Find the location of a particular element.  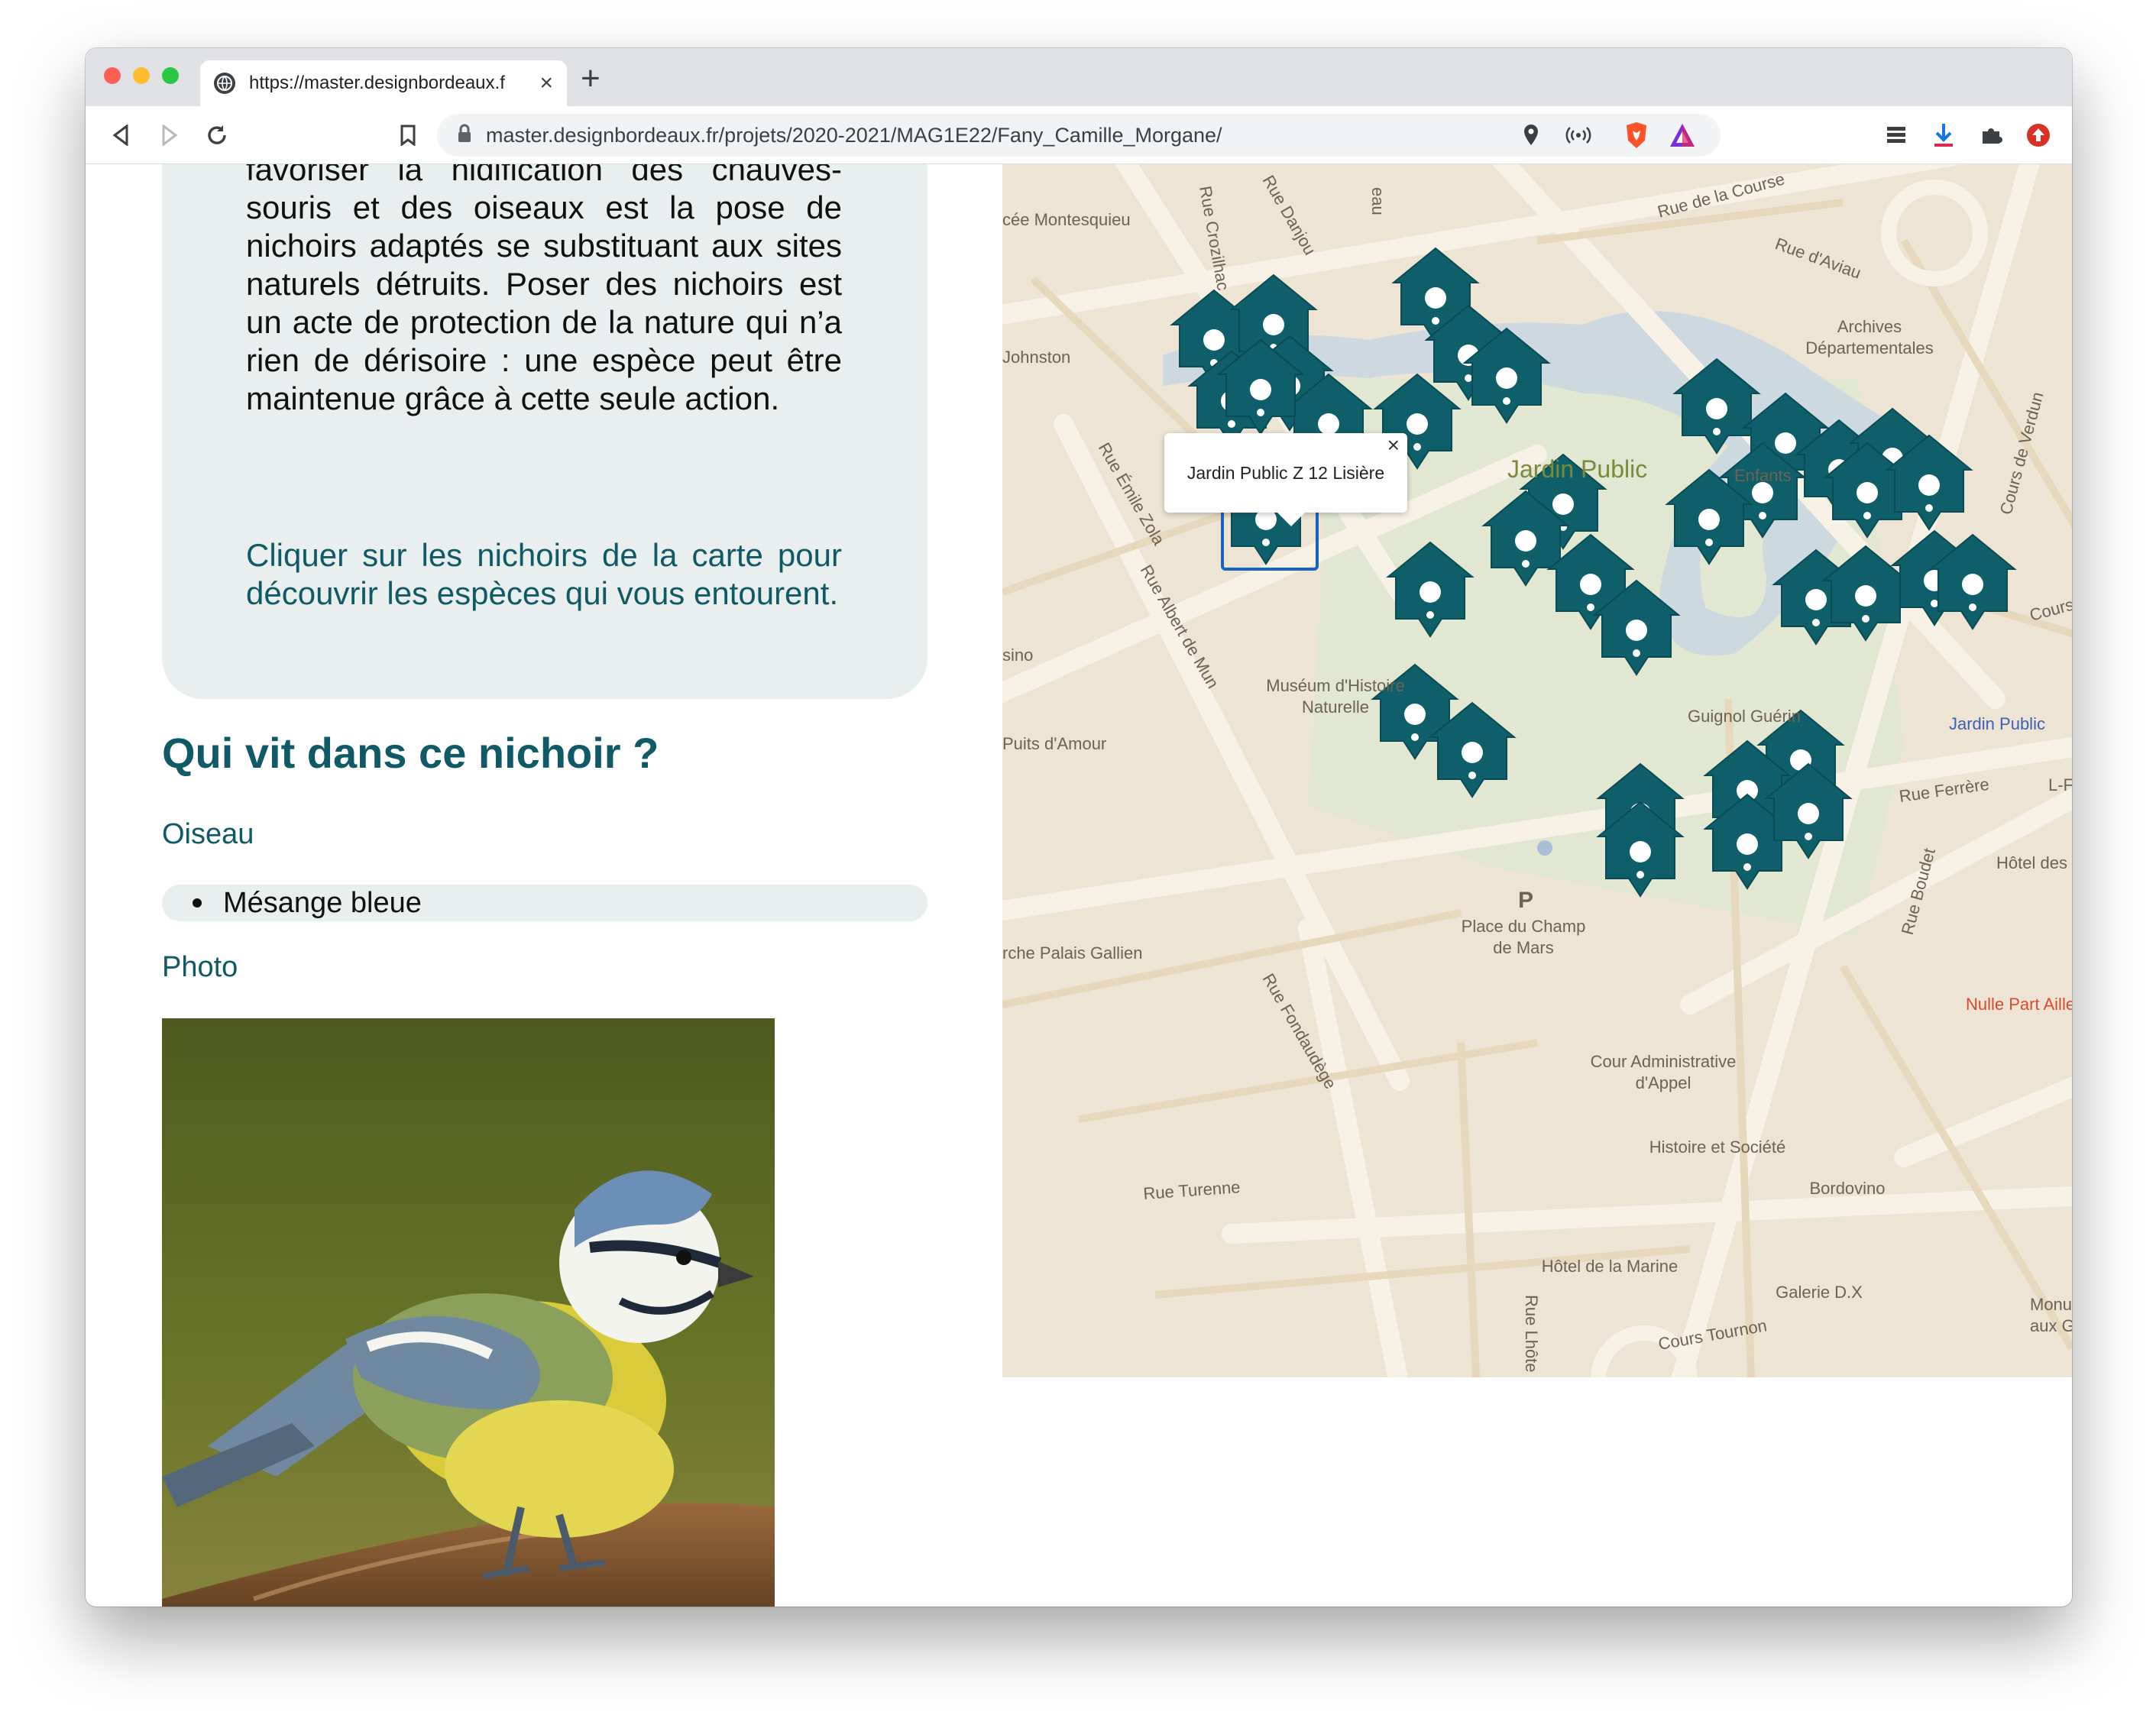

tab-close-icon: × is located at coordinates (546, 83).